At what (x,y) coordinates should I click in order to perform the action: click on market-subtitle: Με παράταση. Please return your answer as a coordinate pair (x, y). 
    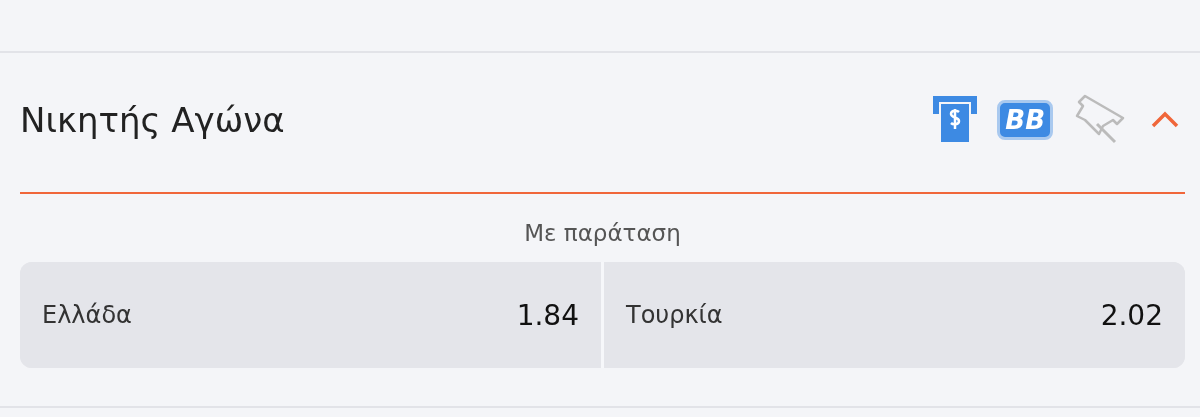
    Looking at the image, I should click on (602, 233).